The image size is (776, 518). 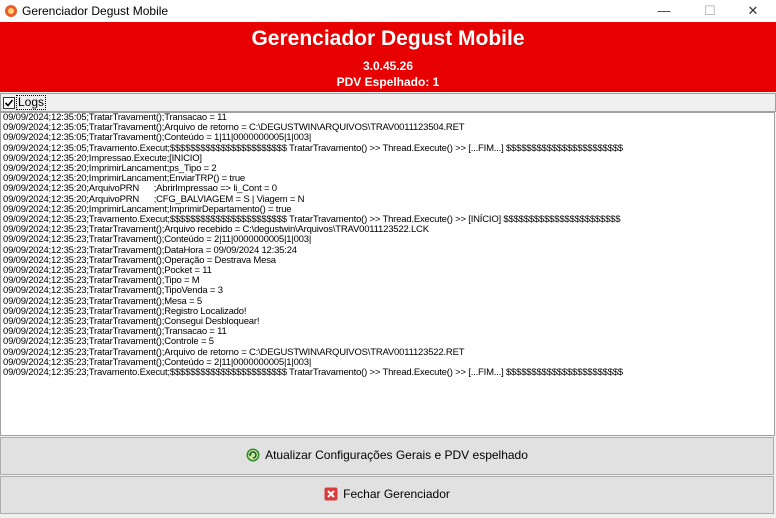 I want to click on pdv-label: PDV Espelhado: 1, so click(x=388, y=82).